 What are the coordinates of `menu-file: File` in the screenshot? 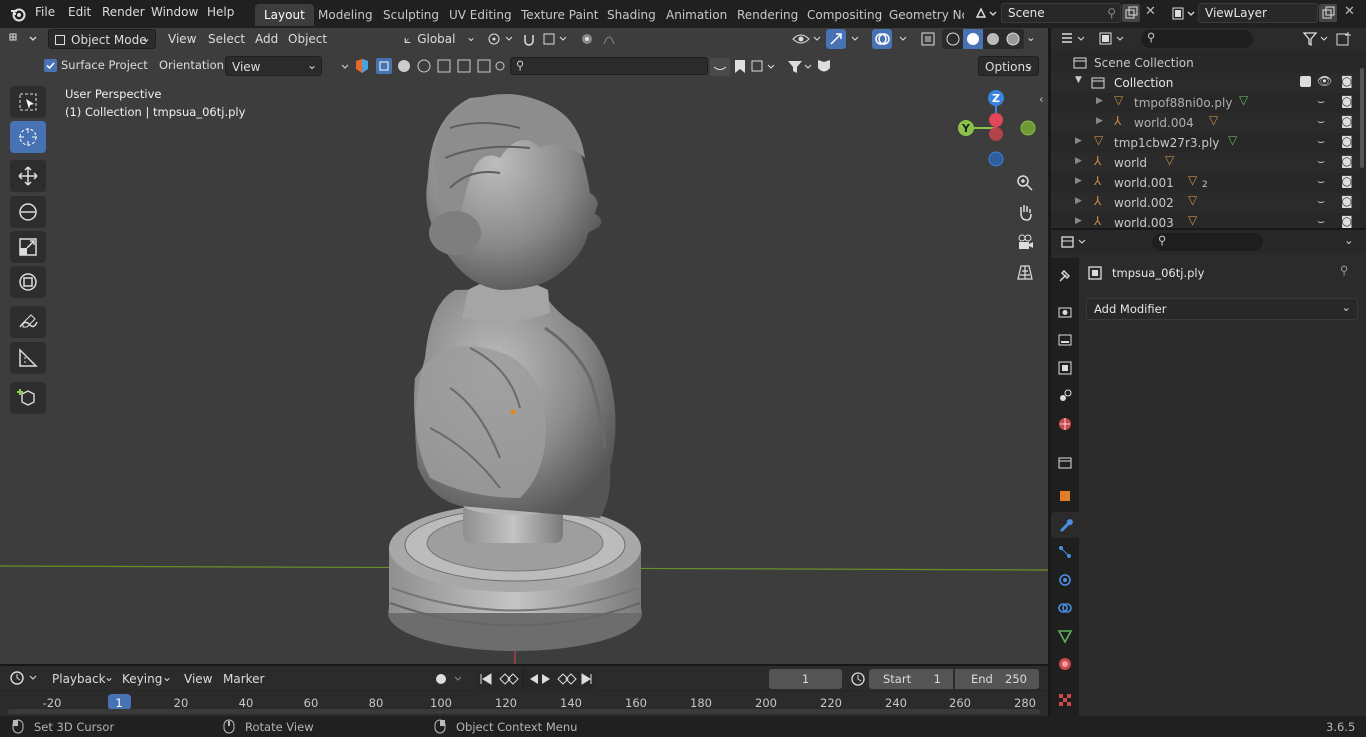 It's located at (45, 12).